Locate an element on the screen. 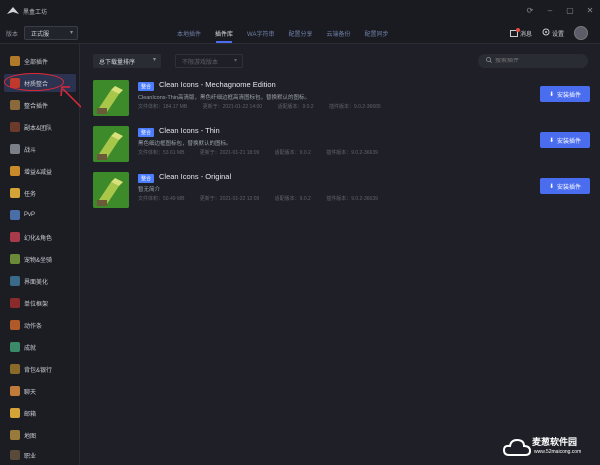  sidebar-item-pvp: PvP is located at coordinates (40, 215).